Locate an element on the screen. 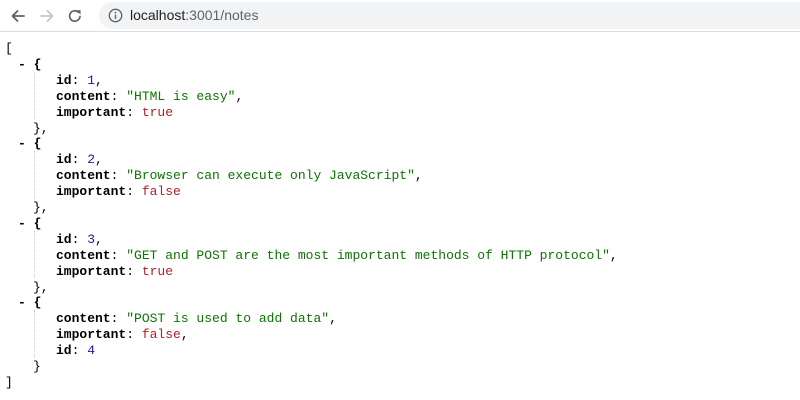  field-value: "Browser can execute only JavaScript" is located at coordinates (270, 176).